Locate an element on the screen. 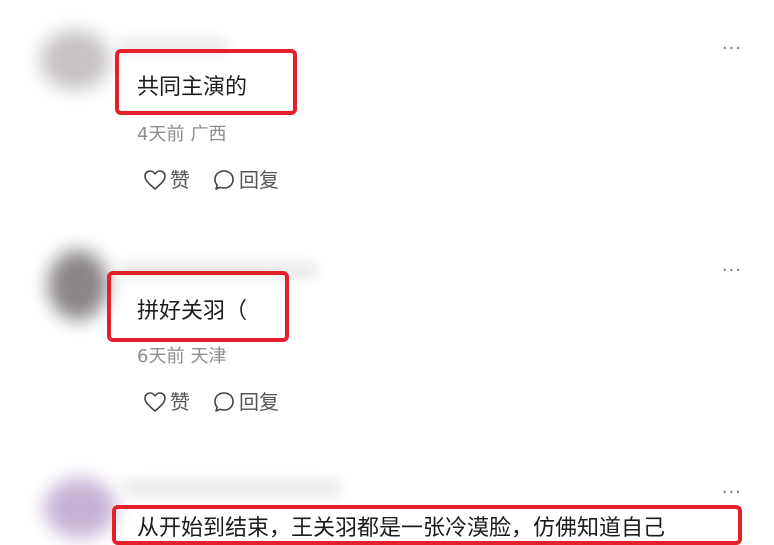 This screenshot has height=545, width=774. comment-time: 4天前 is located at coordinates (161, 134).